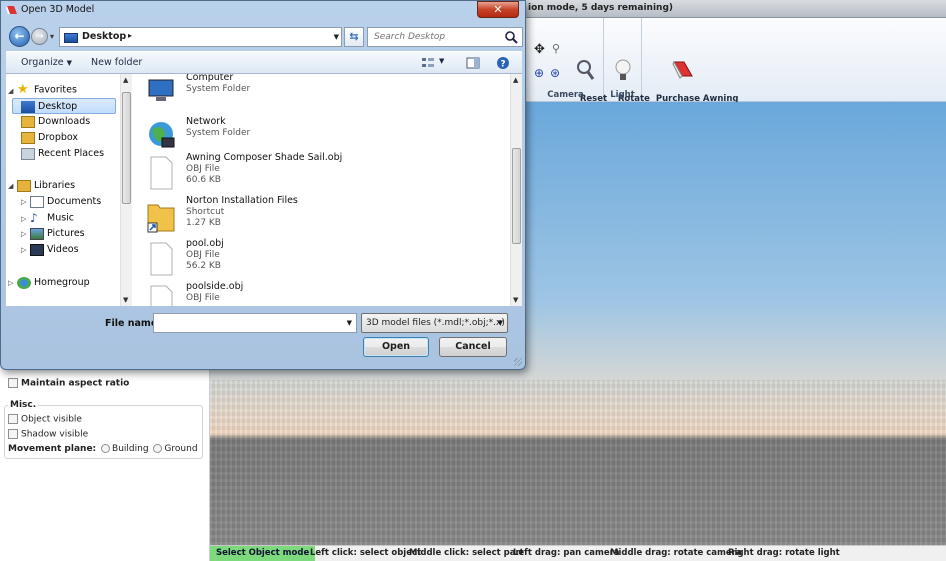  I want to click on file-name: Network, so click(206, 121).